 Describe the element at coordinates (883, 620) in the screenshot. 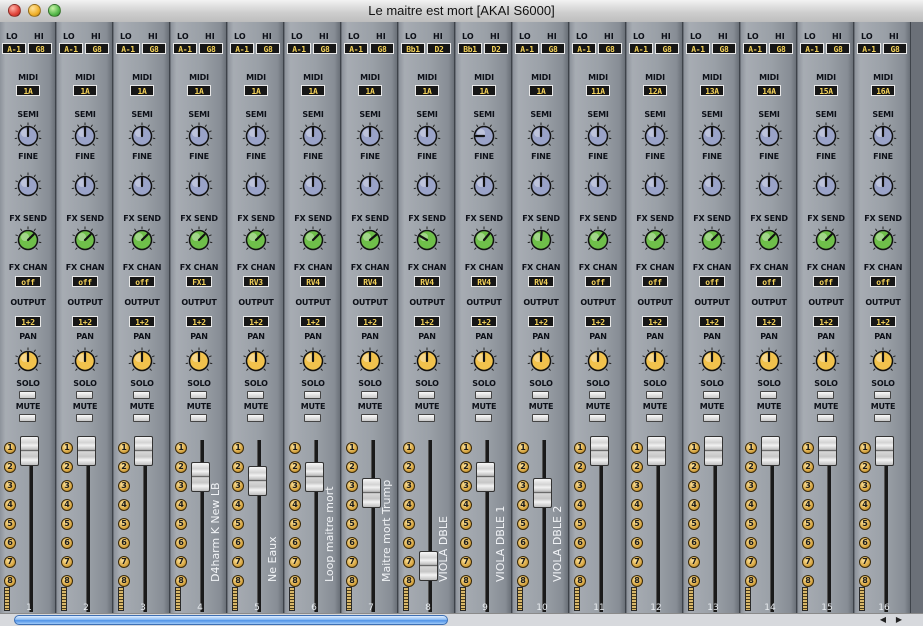

I see `scroll-left-arrow-icon: ◀` at that location.